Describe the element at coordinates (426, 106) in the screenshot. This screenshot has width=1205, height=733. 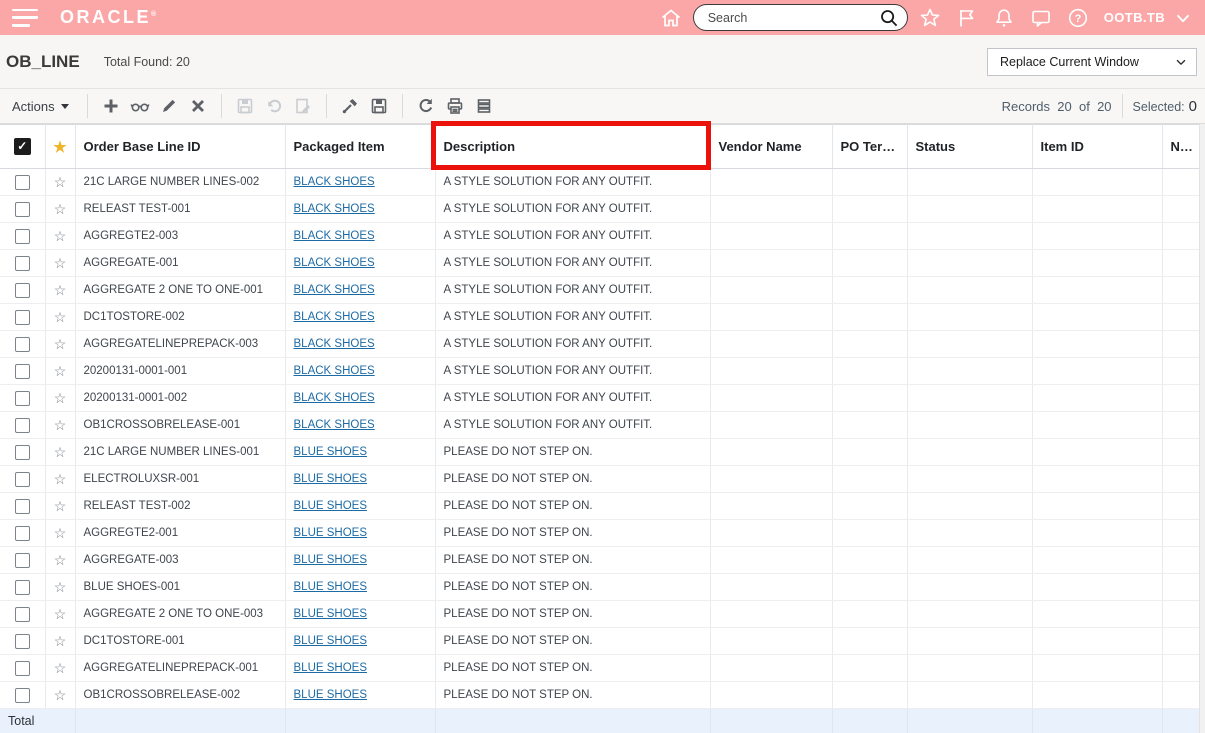
I see `refresh-icon` at that location.